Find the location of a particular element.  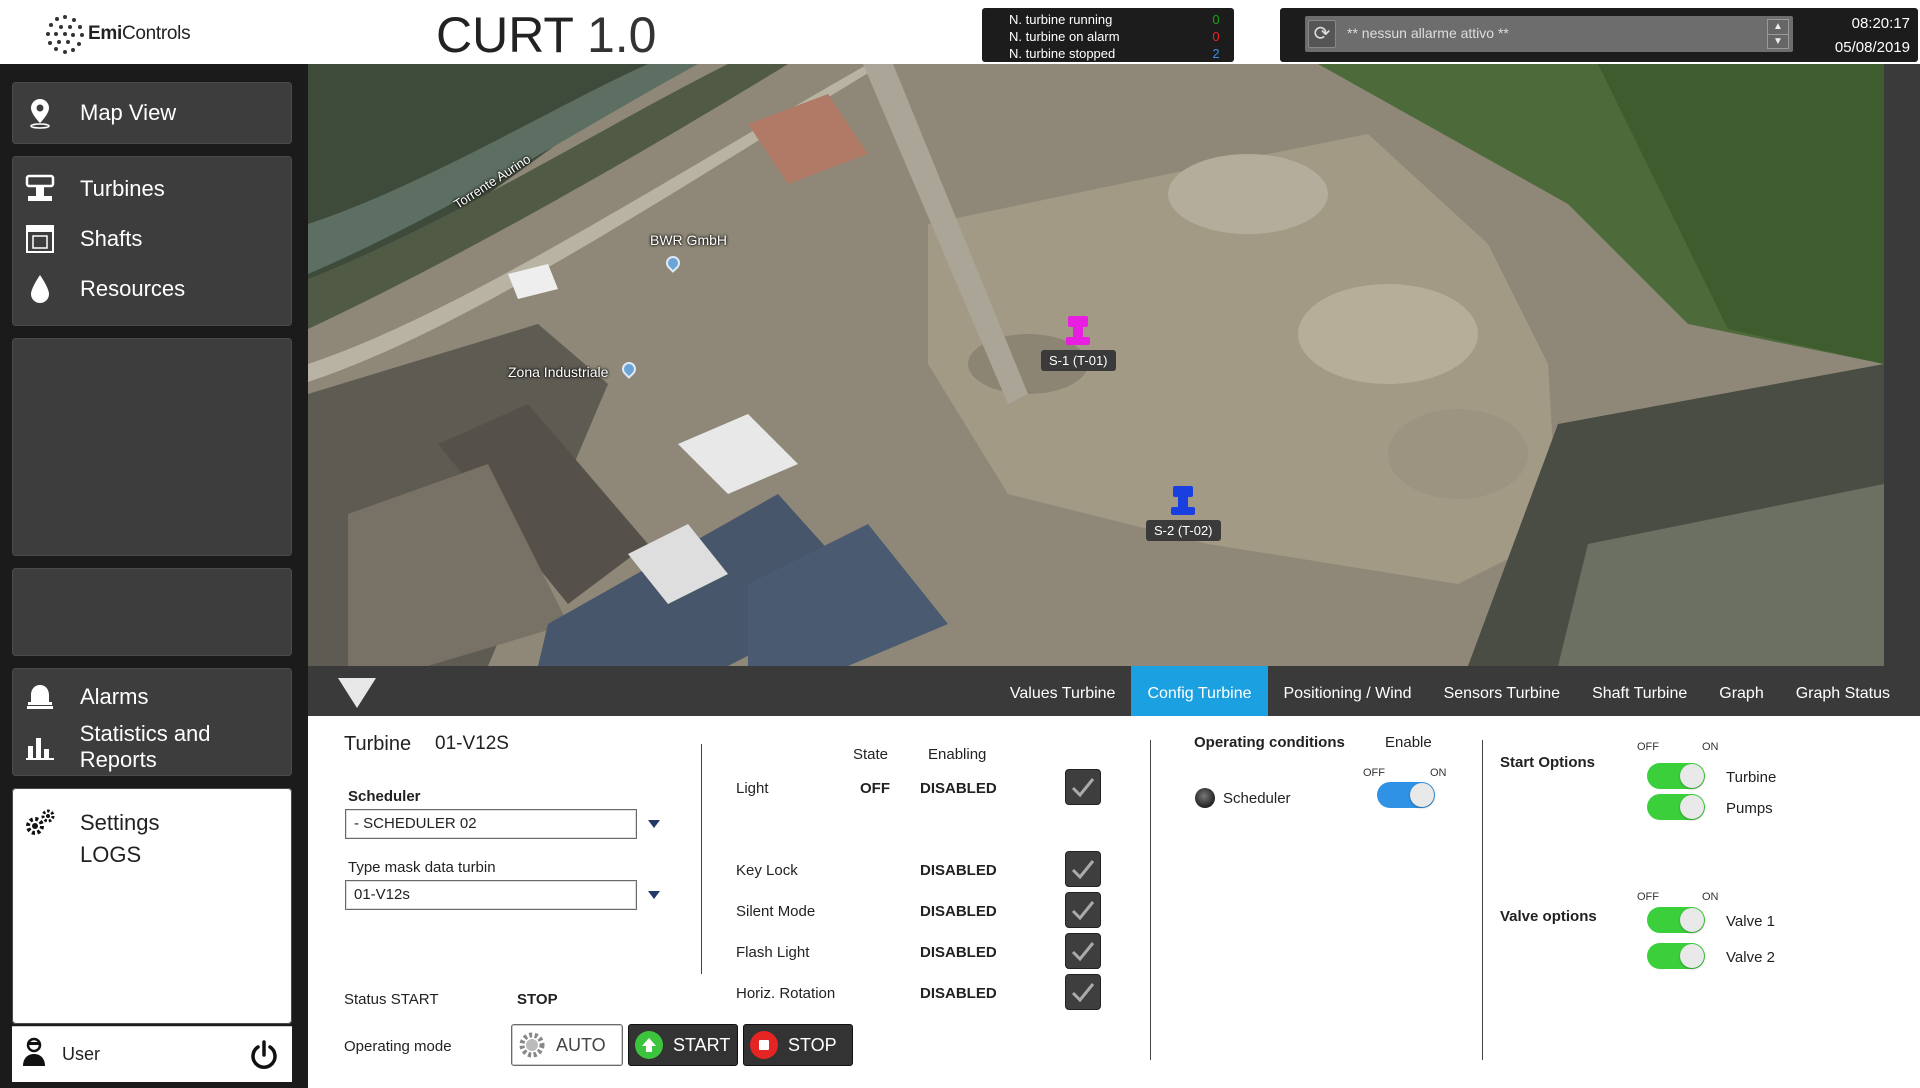

stop-button: STOP is located at coordinates (798, 1045).